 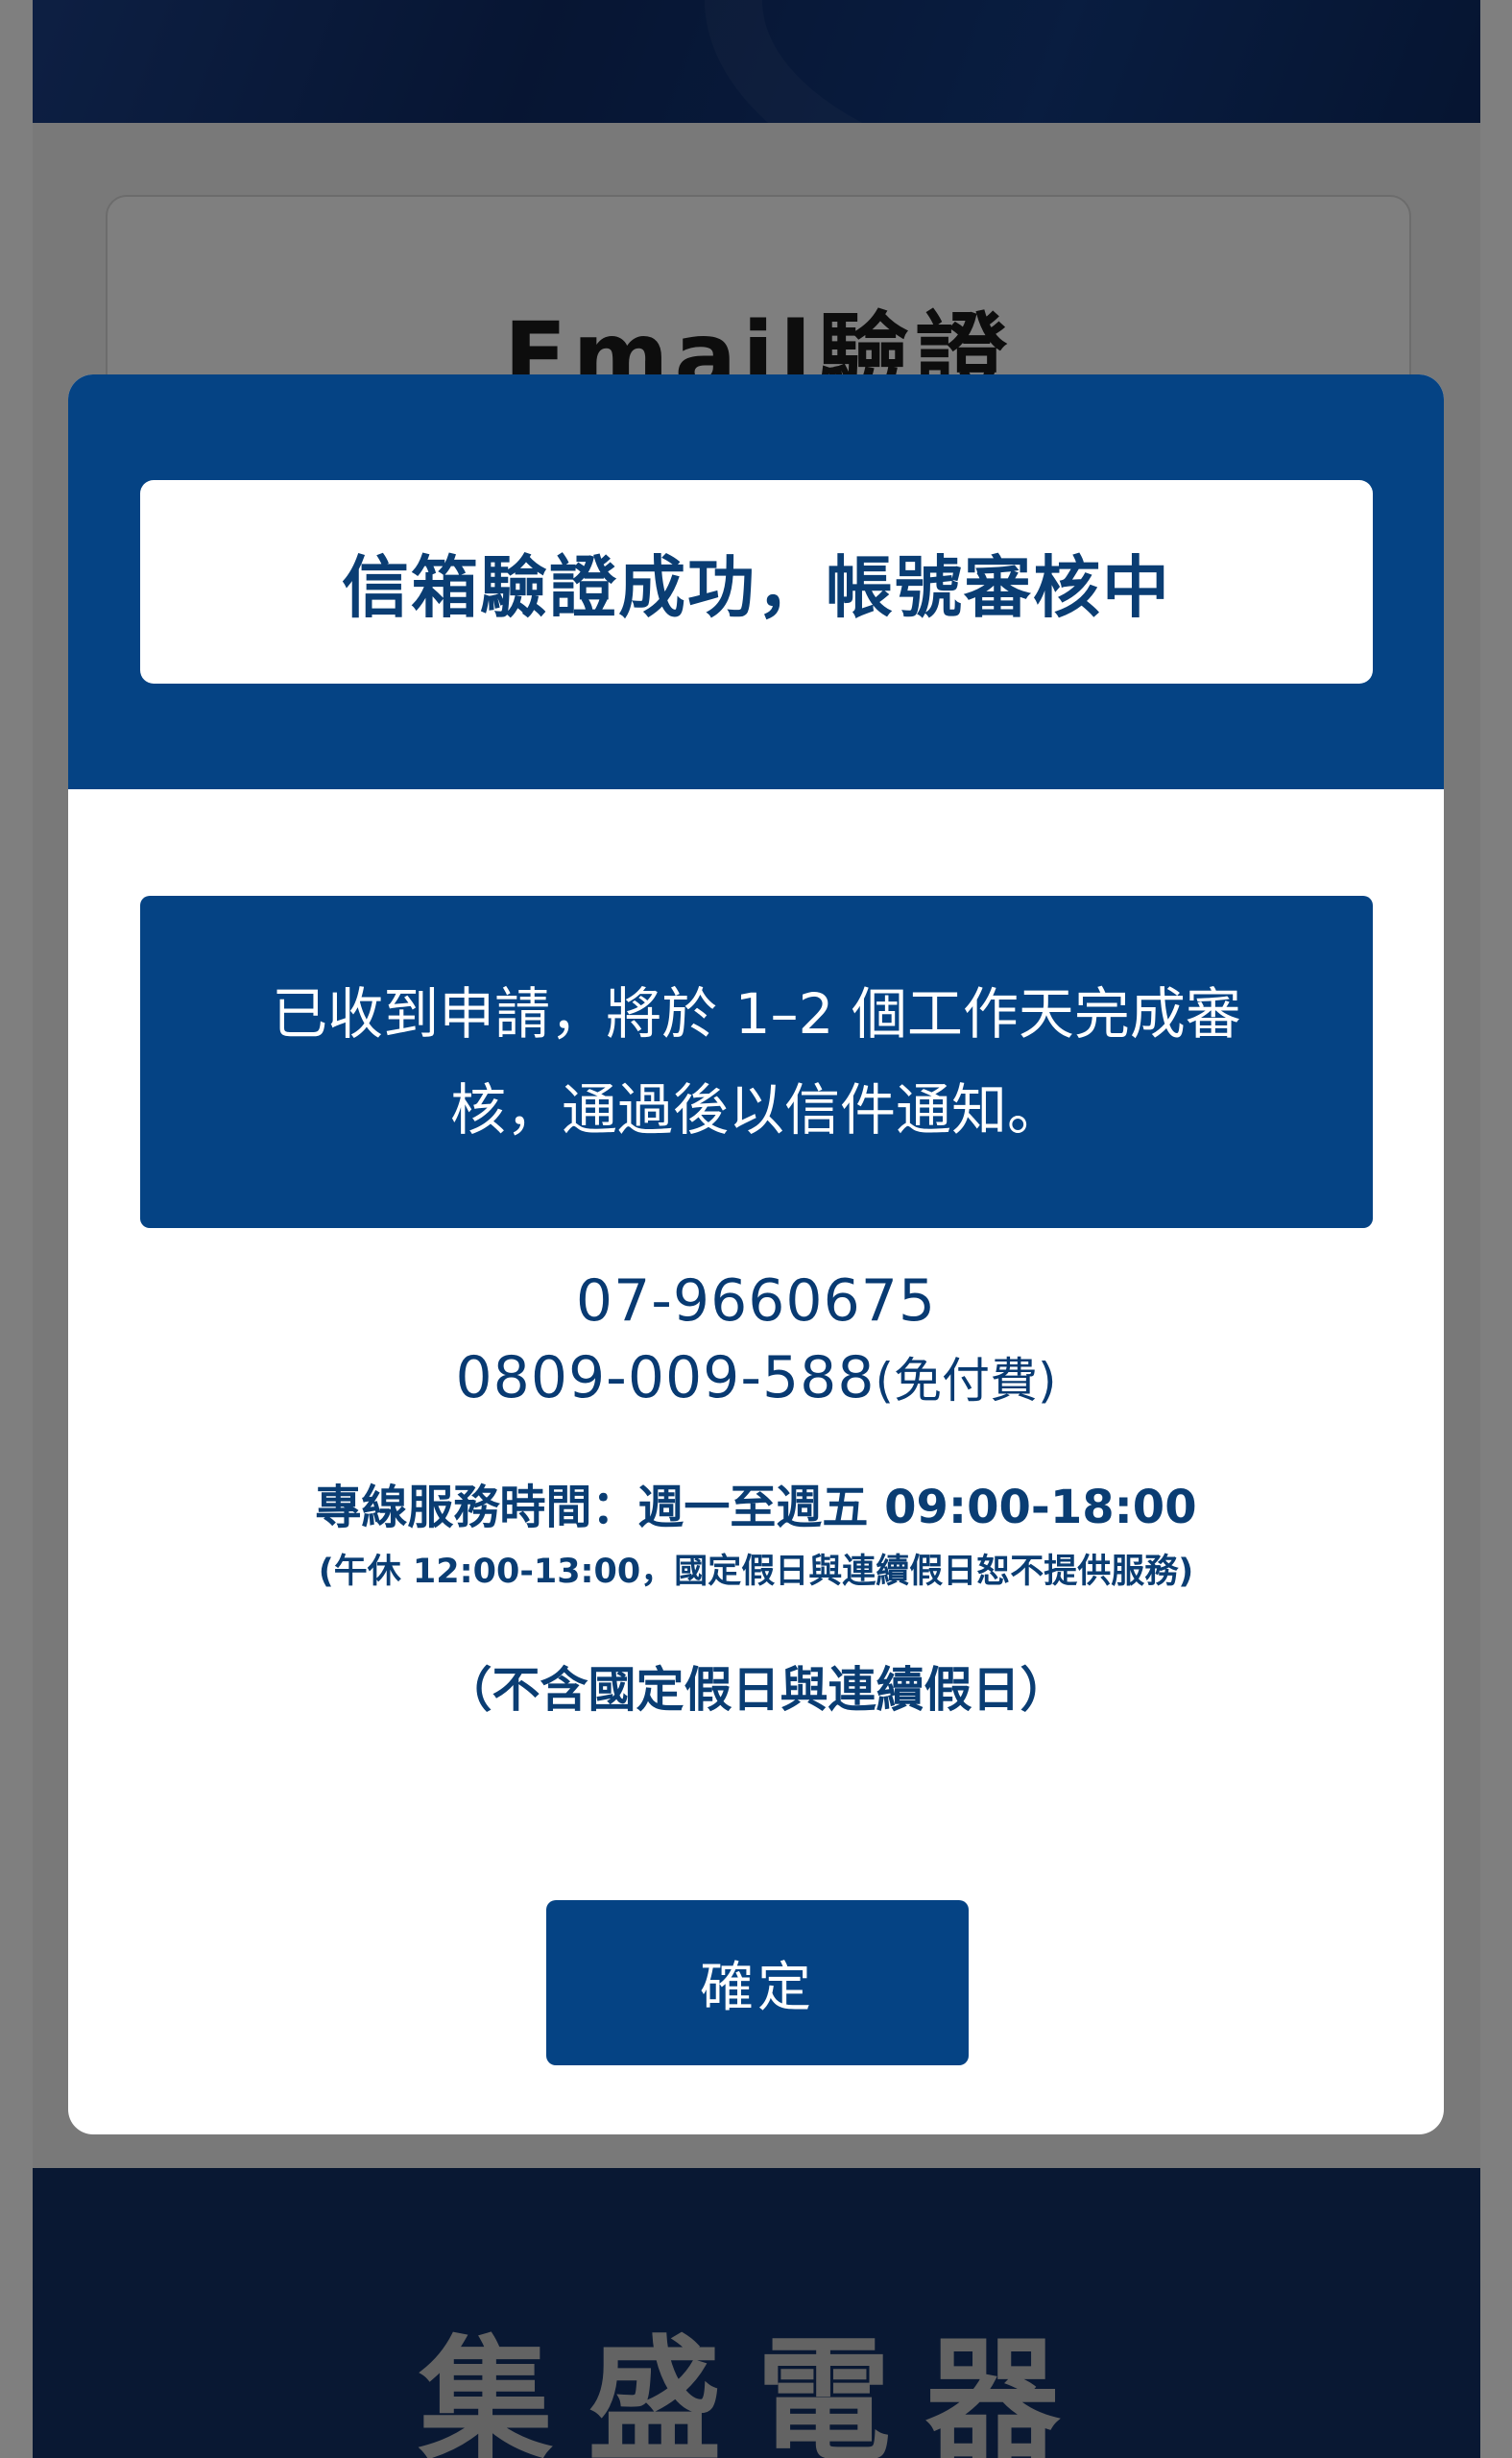 I want to click on dialog-title-box: 信箱驗證成功，帳號審核中, so click(x=756, y=582).